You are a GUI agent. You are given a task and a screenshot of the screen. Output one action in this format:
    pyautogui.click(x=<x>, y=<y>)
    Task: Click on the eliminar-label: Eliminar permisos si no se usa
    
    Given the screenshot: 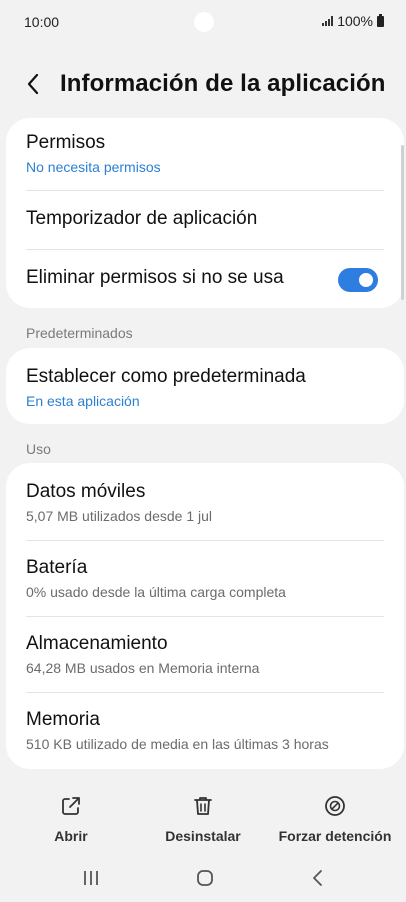 What is the action you would take?
    pyautogui.click(x=155, y=277)
    